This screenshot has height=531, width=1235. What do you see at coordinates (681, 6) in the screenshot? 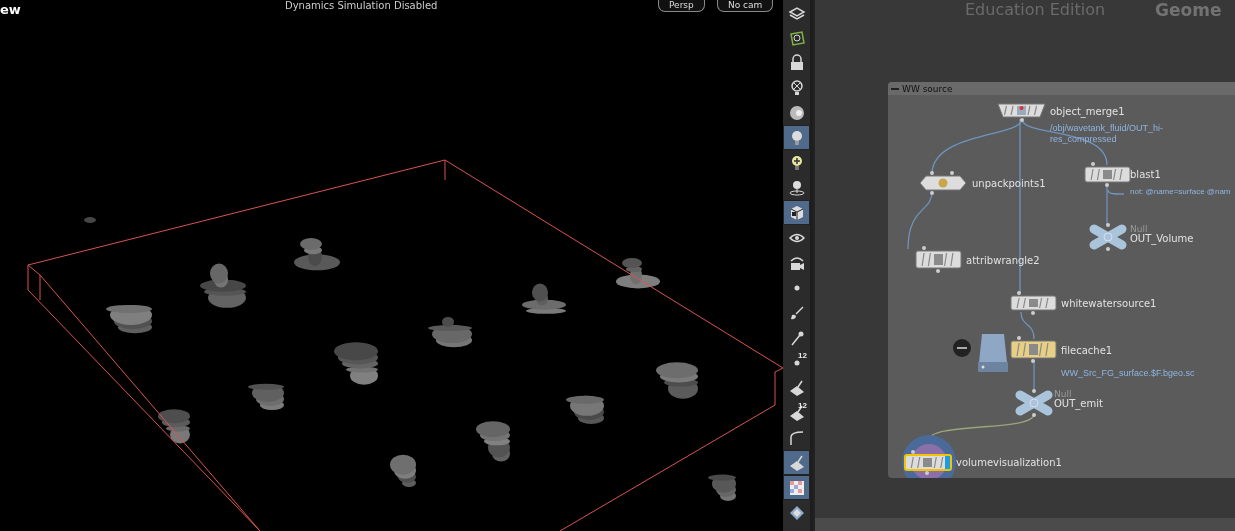
I see `viewport-menu-button: Persp` at bounding box center [681, 6].